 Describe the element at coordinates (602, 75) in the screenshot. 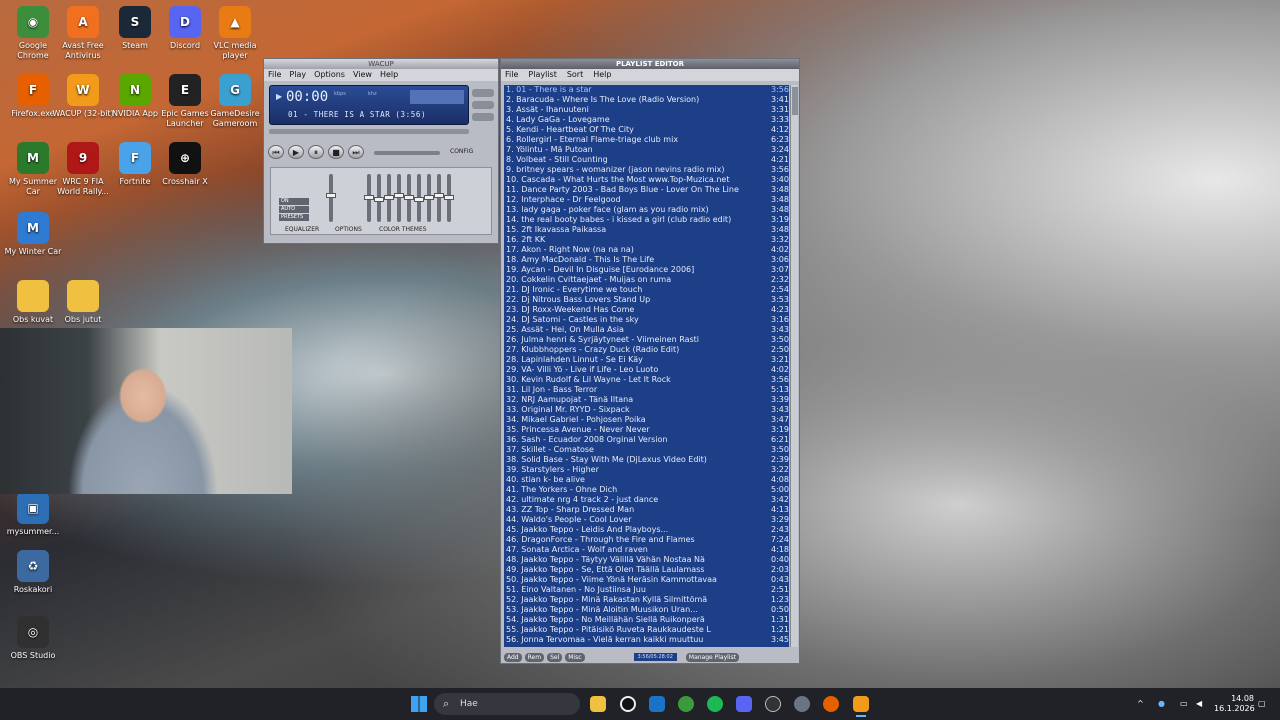

I see `pl-menu-help: Help` at that location.